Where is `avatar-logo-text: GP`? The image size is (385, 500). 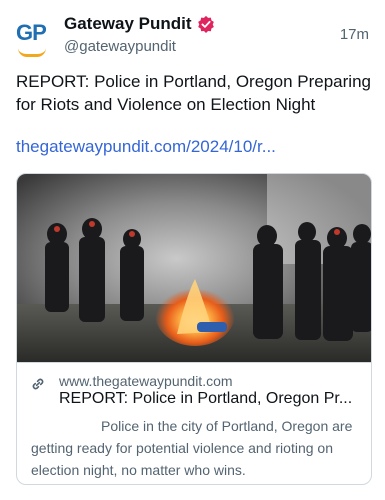 avatar-logo-text: GP is located at coordinates (31, 32).